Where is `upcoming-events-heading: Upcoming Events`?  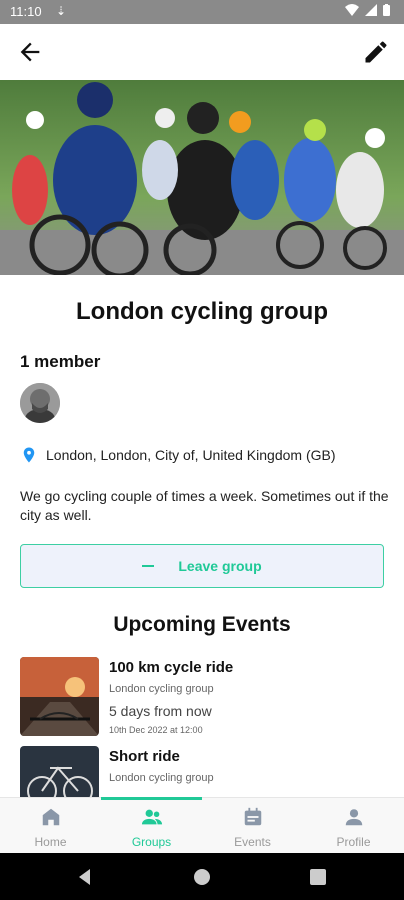
upcoming-events-heading: Upcoming Events is located at coordinates (202, 624).